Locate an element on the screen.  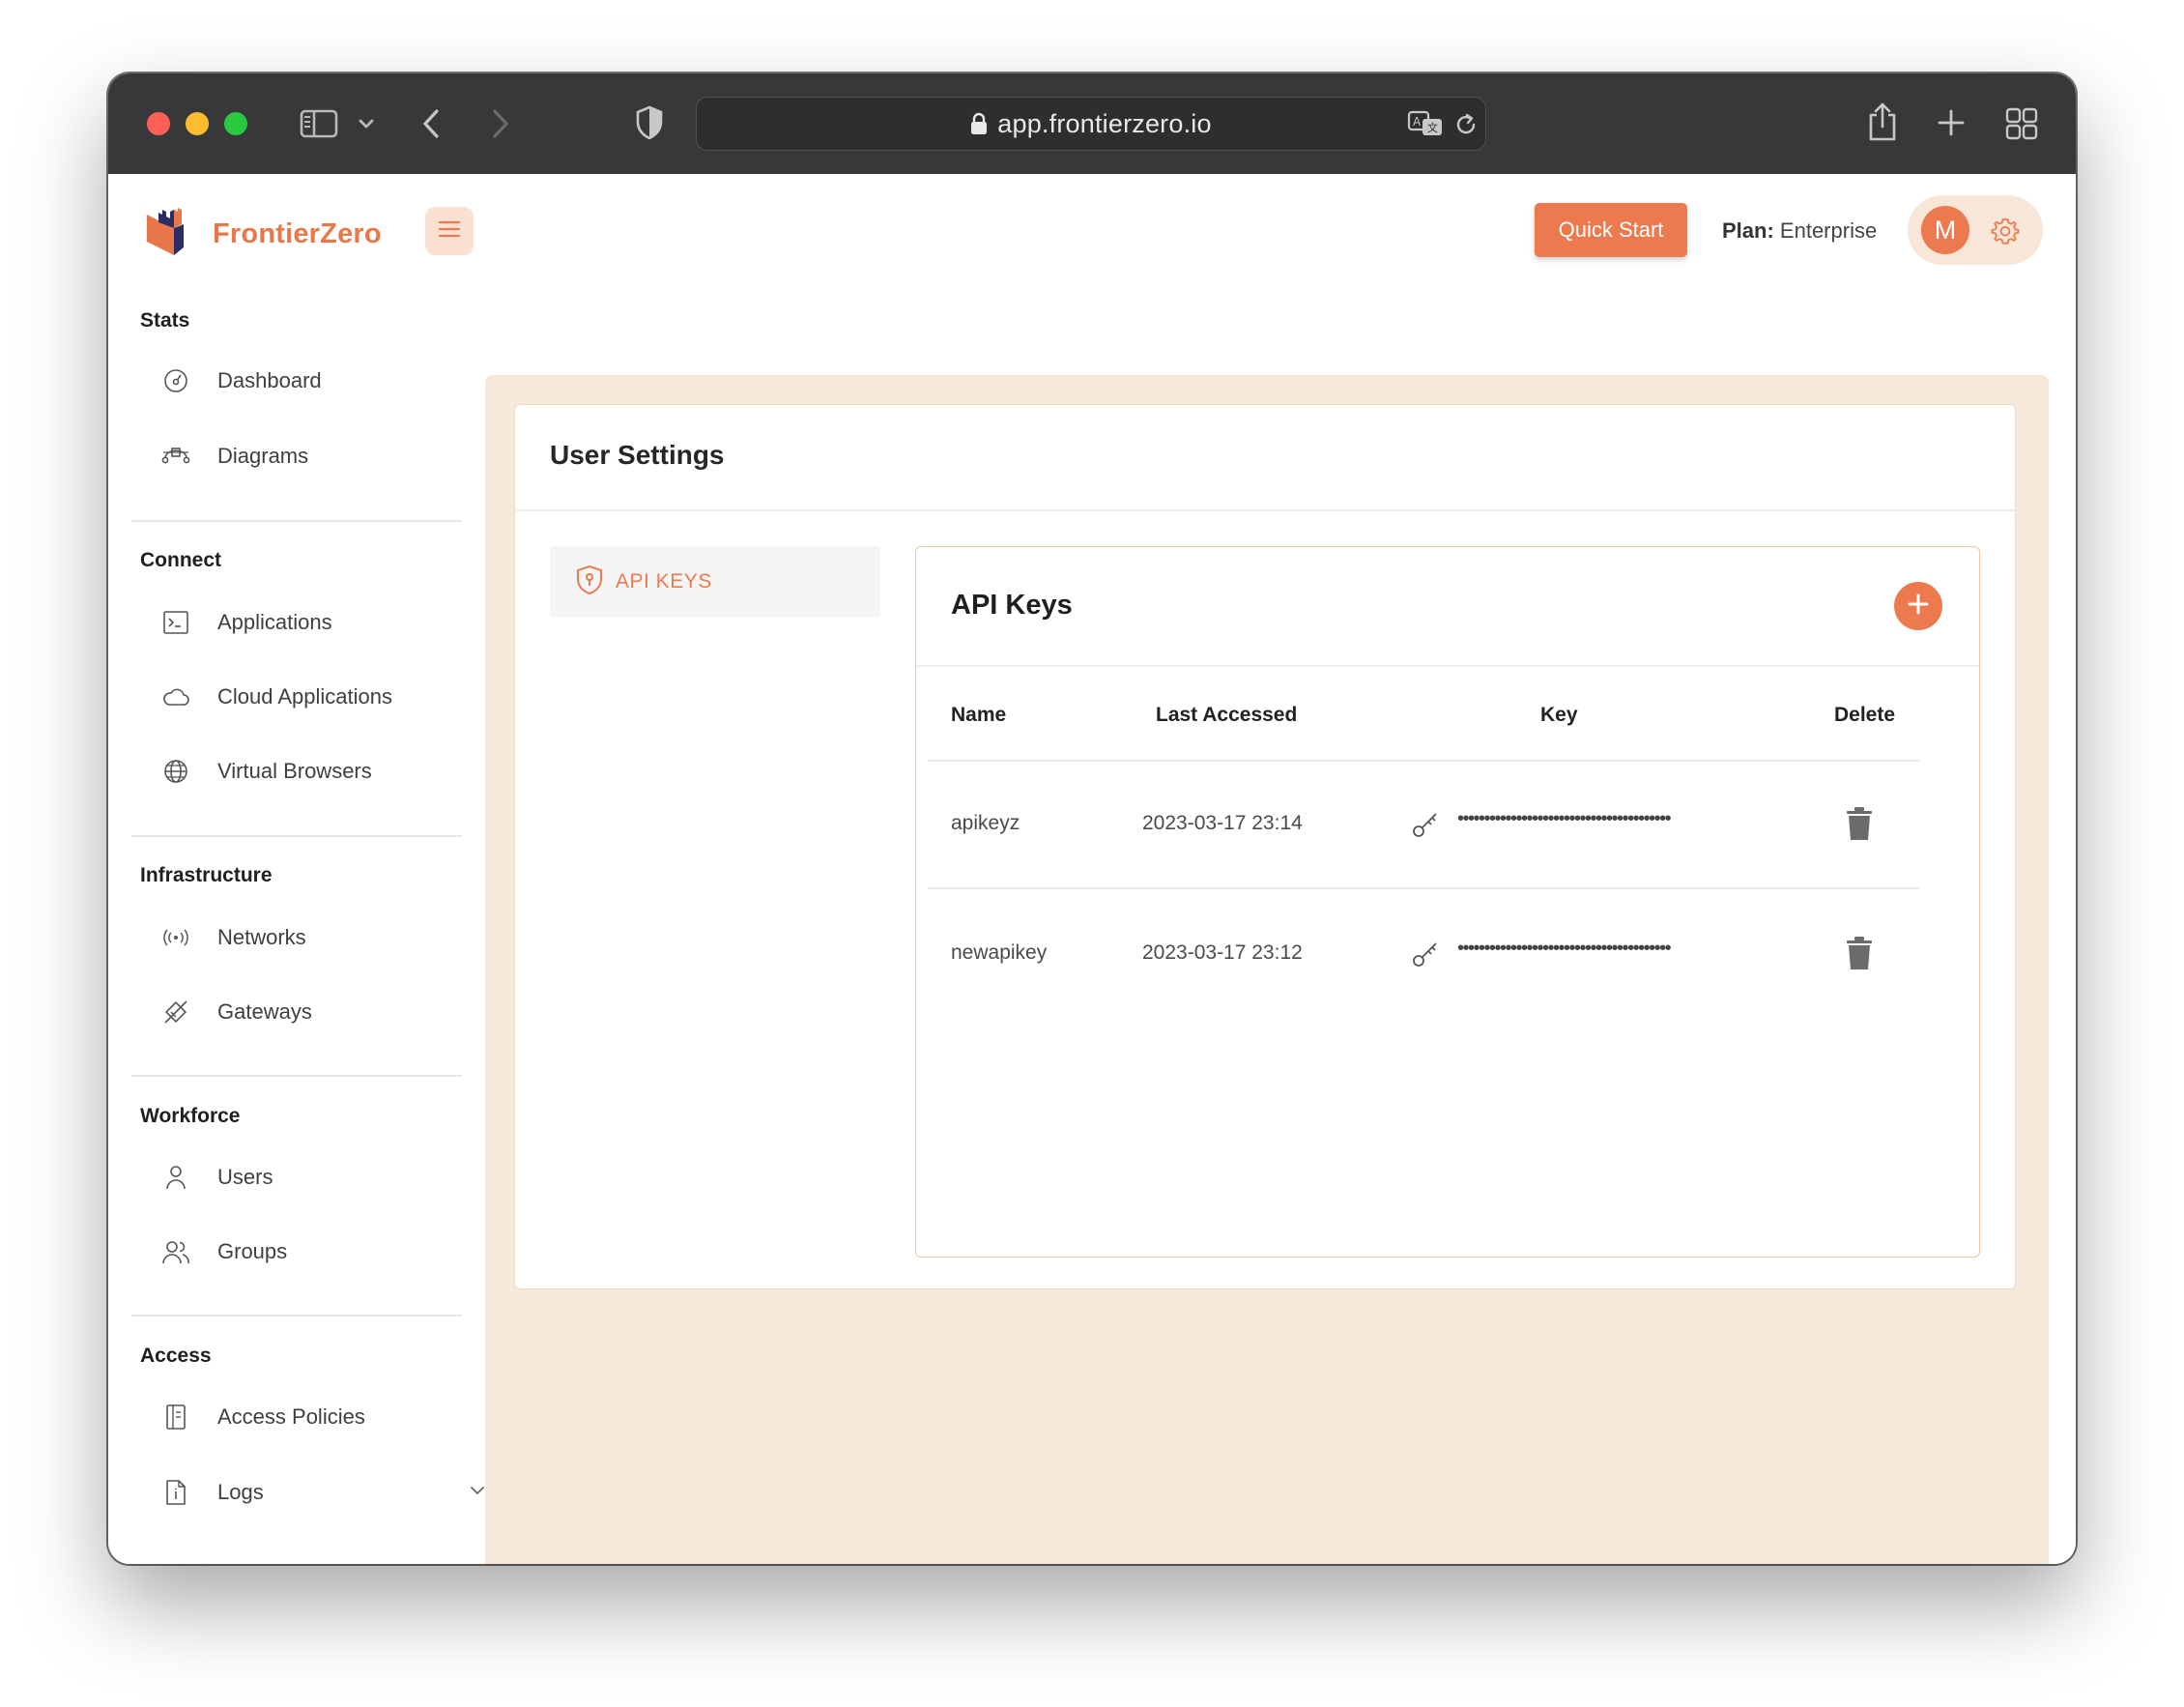
gear-icon is located at coordinates (2006, 234).